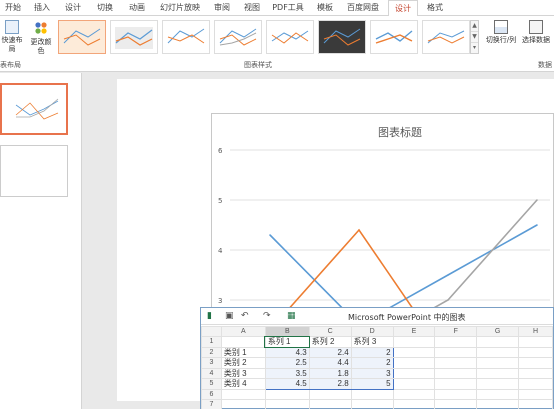  Describe the element at coordinates (211, 363) in the screenshot. I see `row-header: 3` at that location.